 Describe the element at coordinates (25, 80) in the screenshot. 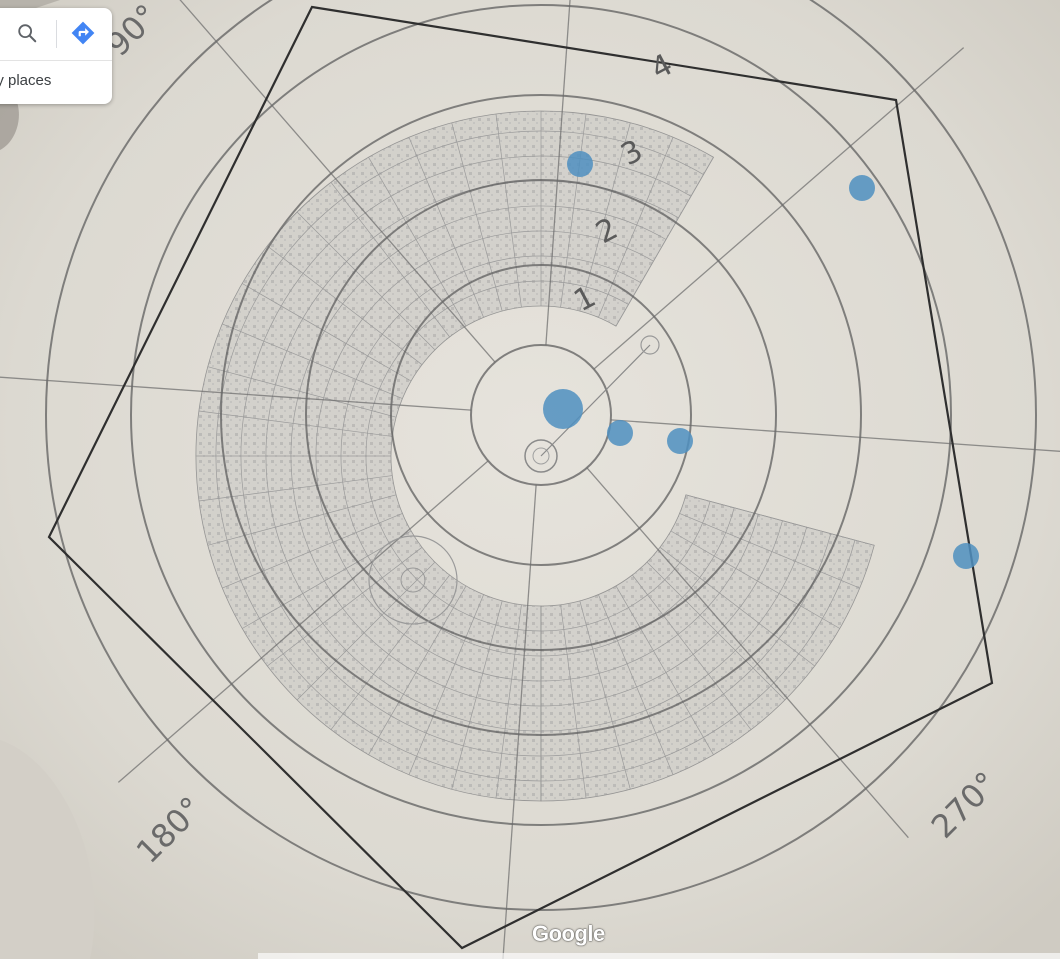

I see `nearby-places-suggestion: py places` at that location.